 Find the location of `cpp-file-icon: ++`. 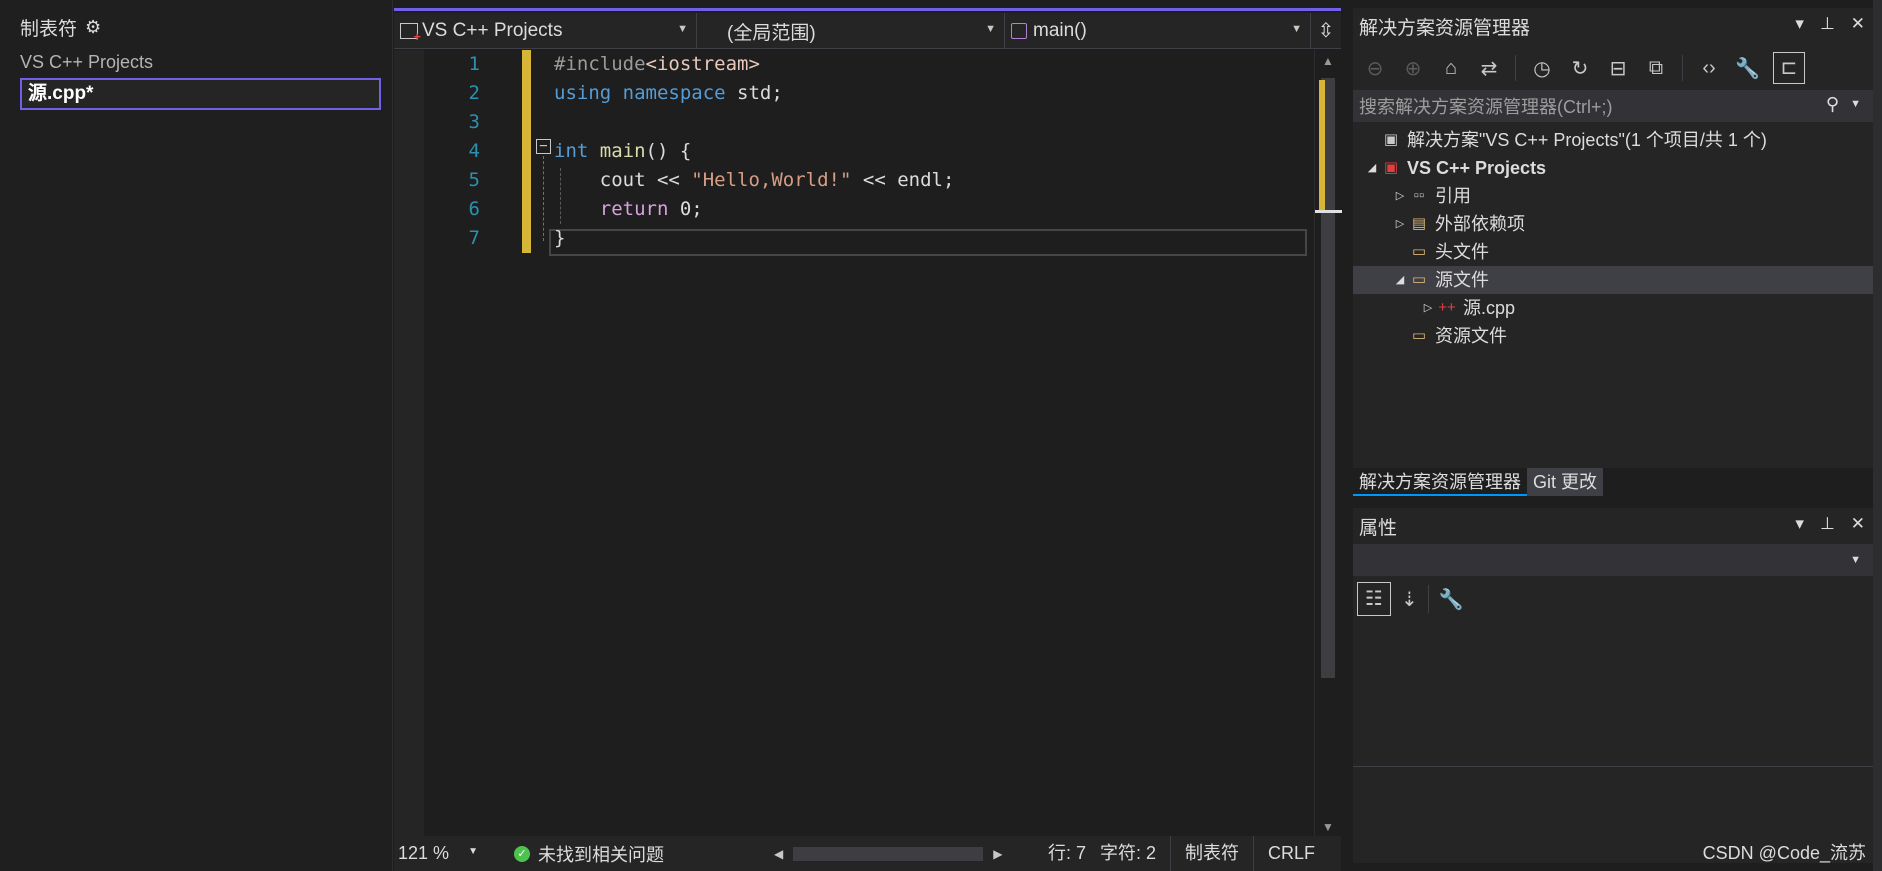

cpp-file-icon: ++ is located at coordinates (1447, 307).